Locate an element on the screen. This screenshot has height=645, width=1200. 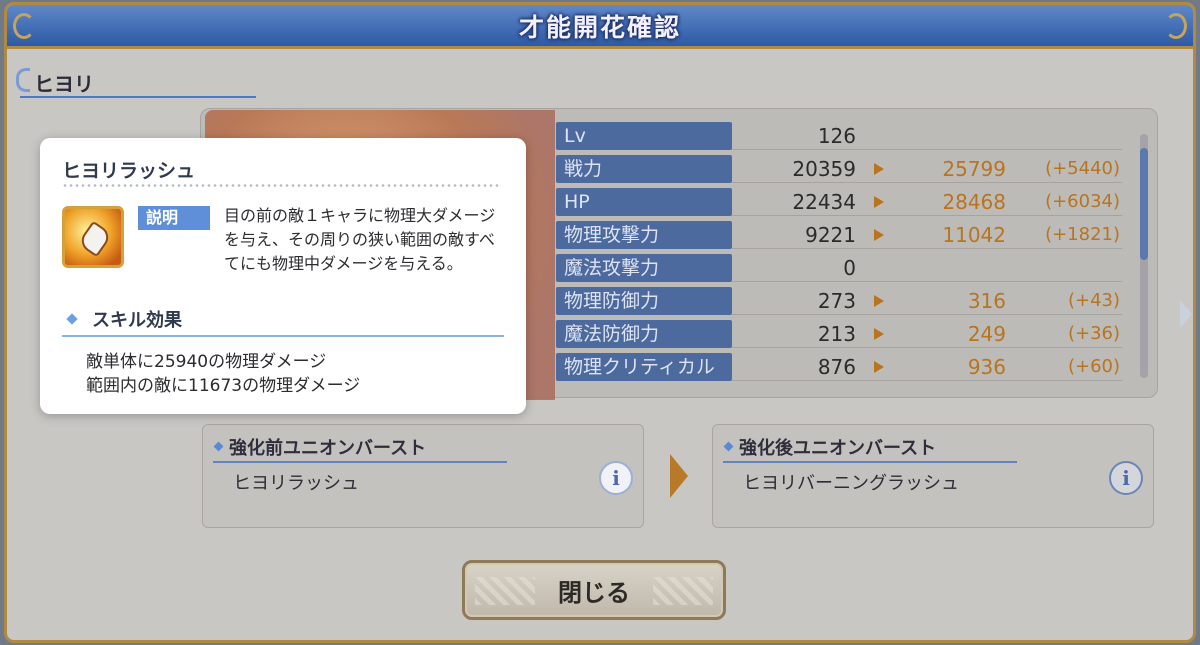
close-button: 閉じる is located at coordinates (594, 590).